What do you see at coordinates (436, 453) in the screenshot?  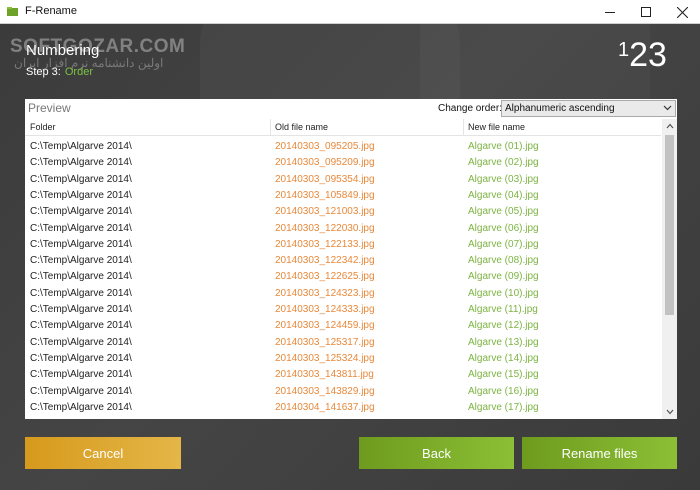 I see `back-button: Back` at bounding box center [436, 453].